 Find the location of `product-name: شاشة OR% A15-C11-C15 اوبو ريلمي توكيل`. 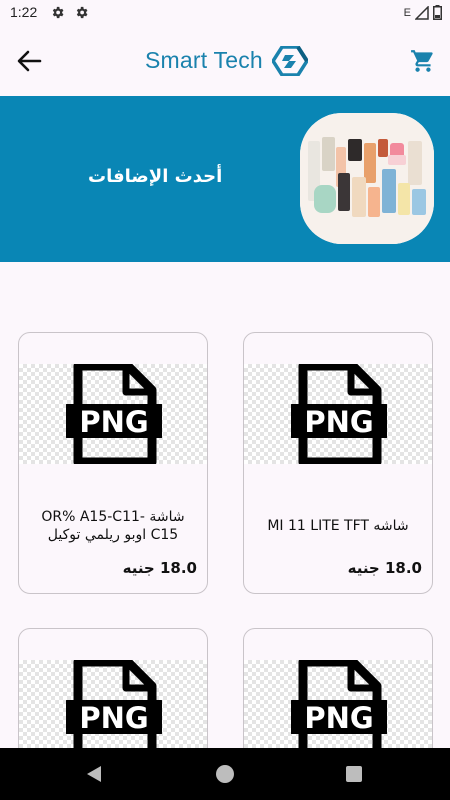

product-name: شاشة OR% A15-C11-C15 اوبو ريلمي توكيل is located at coordinates (113, 526).